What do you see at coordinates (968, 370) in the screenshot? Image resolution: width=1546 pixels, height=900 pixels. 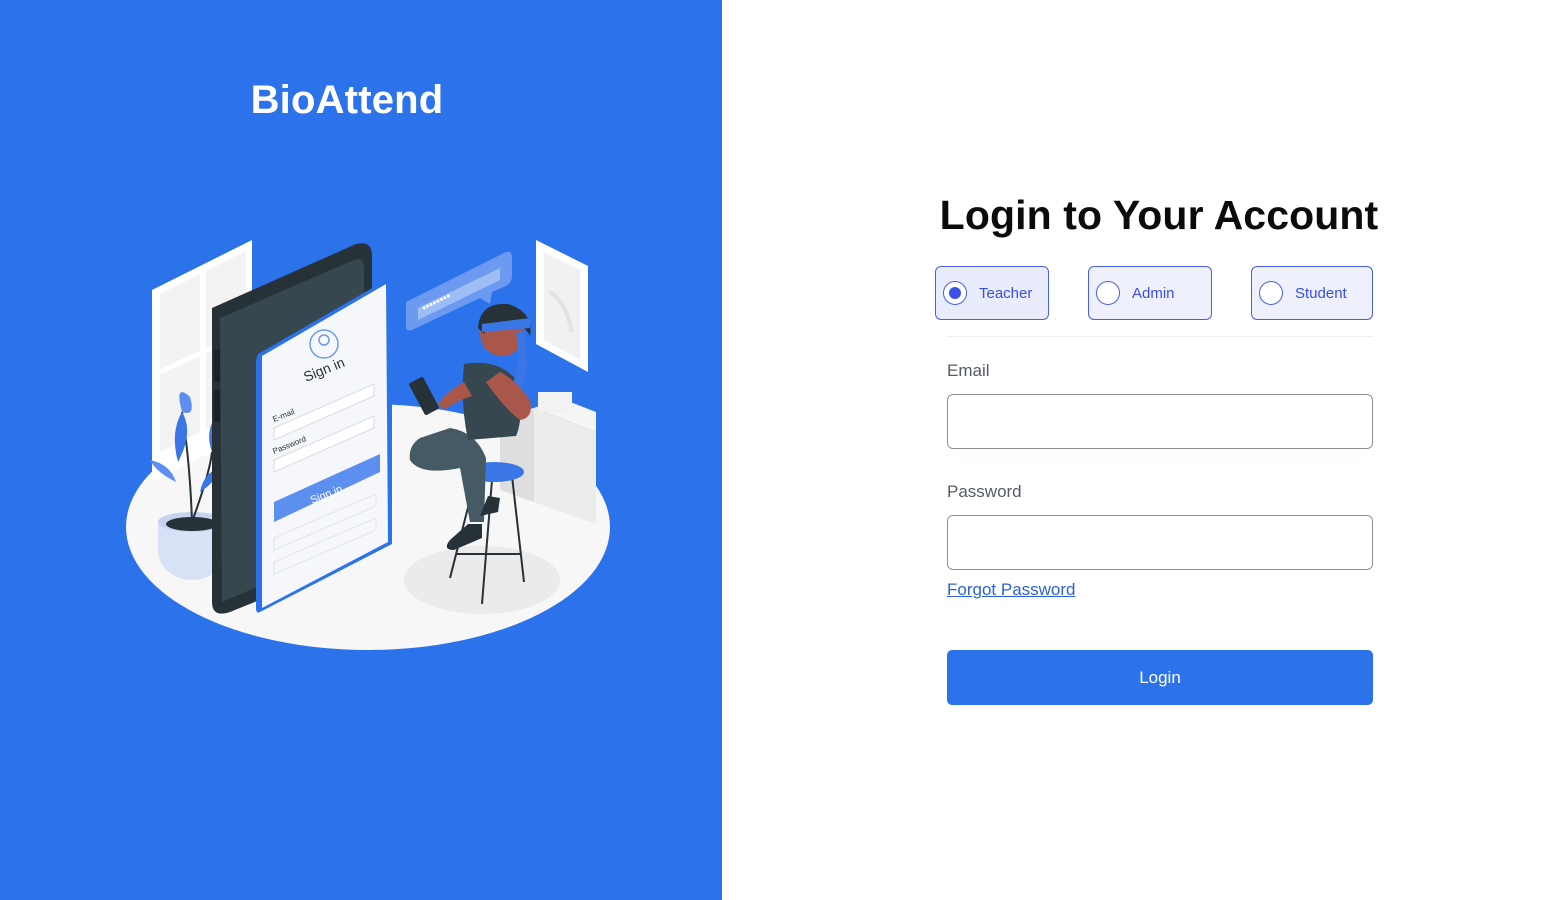 I see `email-label: Email` at bounding box center [968, 370].